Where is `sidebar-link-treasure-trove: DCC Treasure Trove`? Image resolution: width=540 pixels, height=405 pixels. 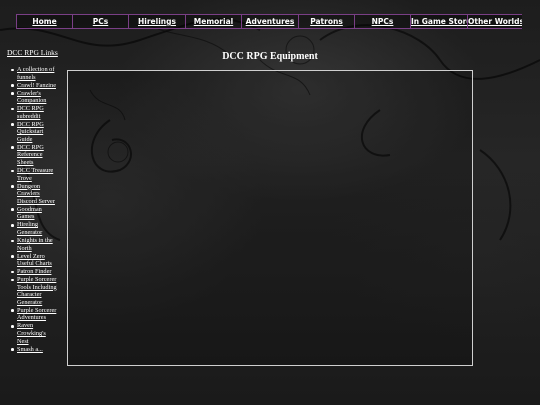
sidebar-link-treasure-trove: DCC Treasure Trove is located at coordinates (34, 174).